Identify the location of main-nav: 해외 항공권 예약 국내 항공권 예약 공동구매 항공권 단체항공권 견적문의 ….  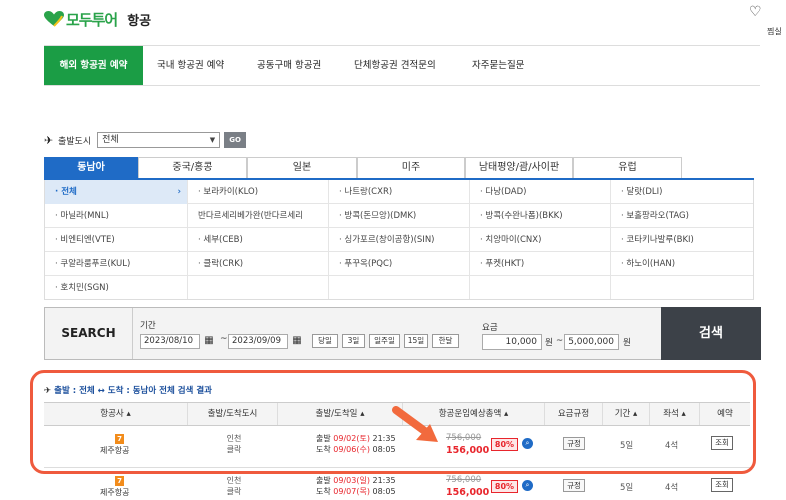
(402, 65).